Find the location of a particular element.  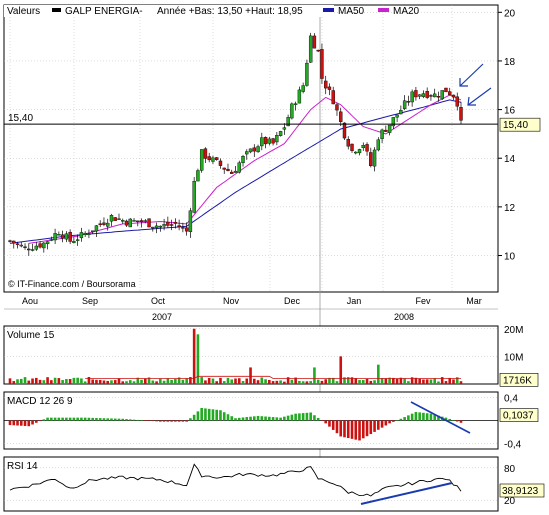

month-label: Aou is located at coordinates (30, 301).